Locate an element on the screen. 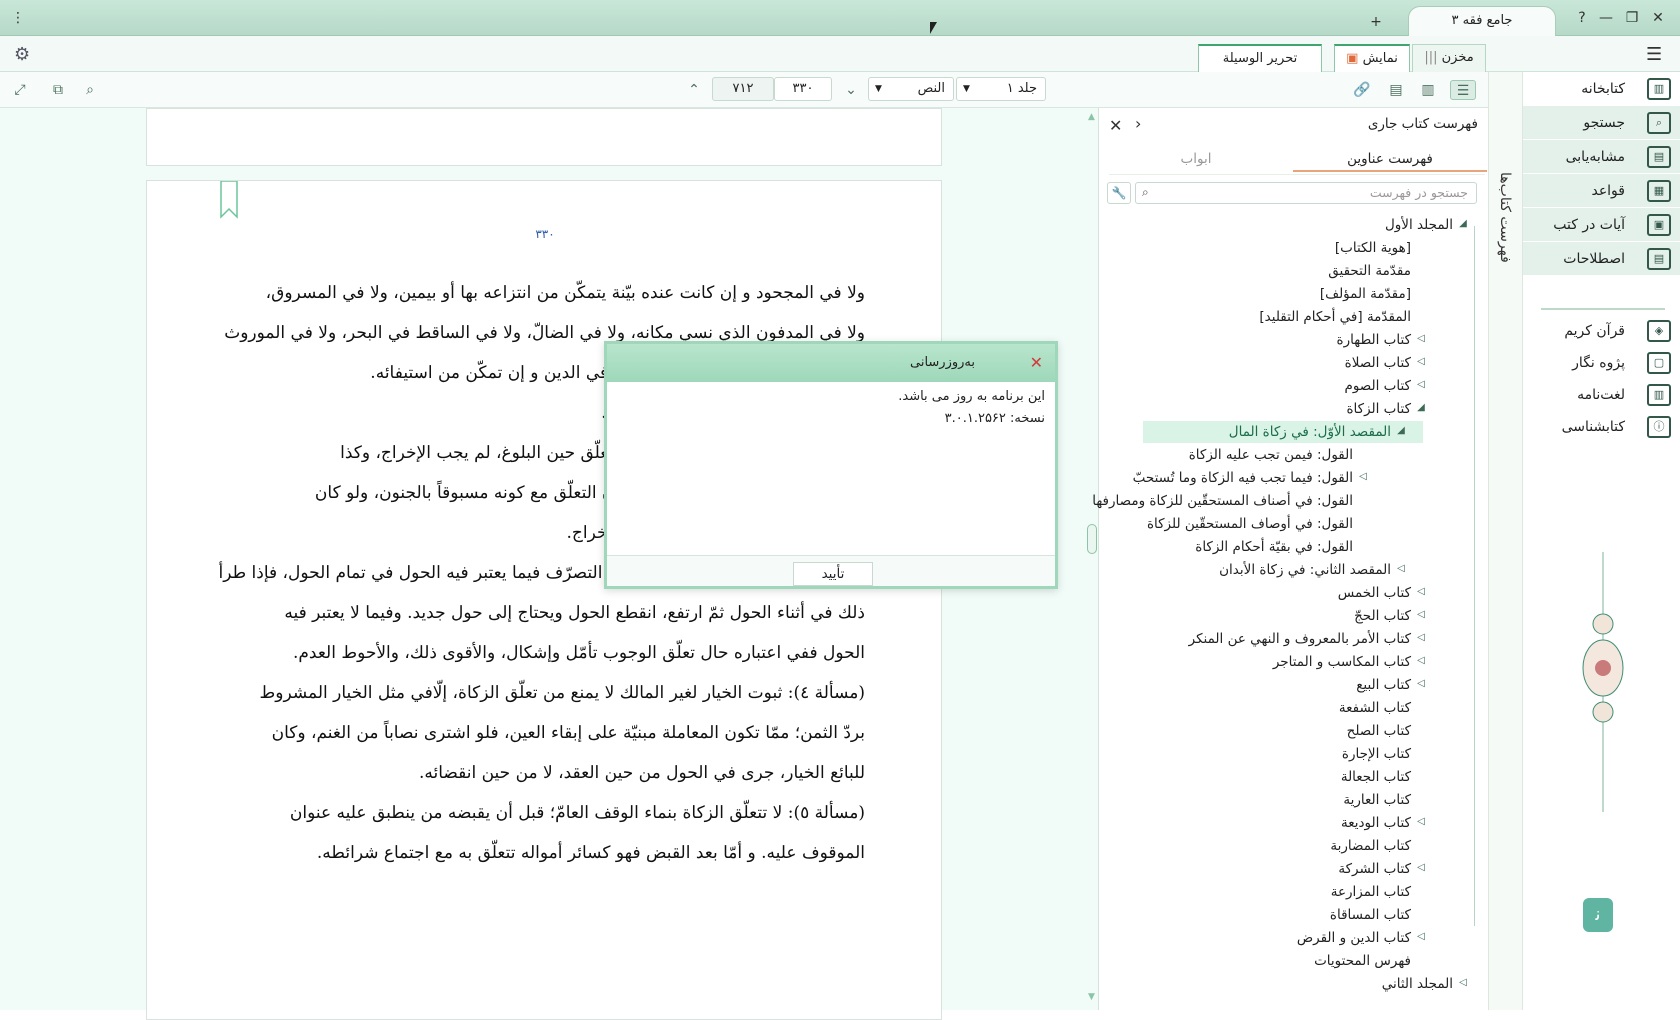 The width and height of the screenshot is (1680, 1020). nav-item-terms: اصطلاحات ▤ is located at coordinates (1601, 259).